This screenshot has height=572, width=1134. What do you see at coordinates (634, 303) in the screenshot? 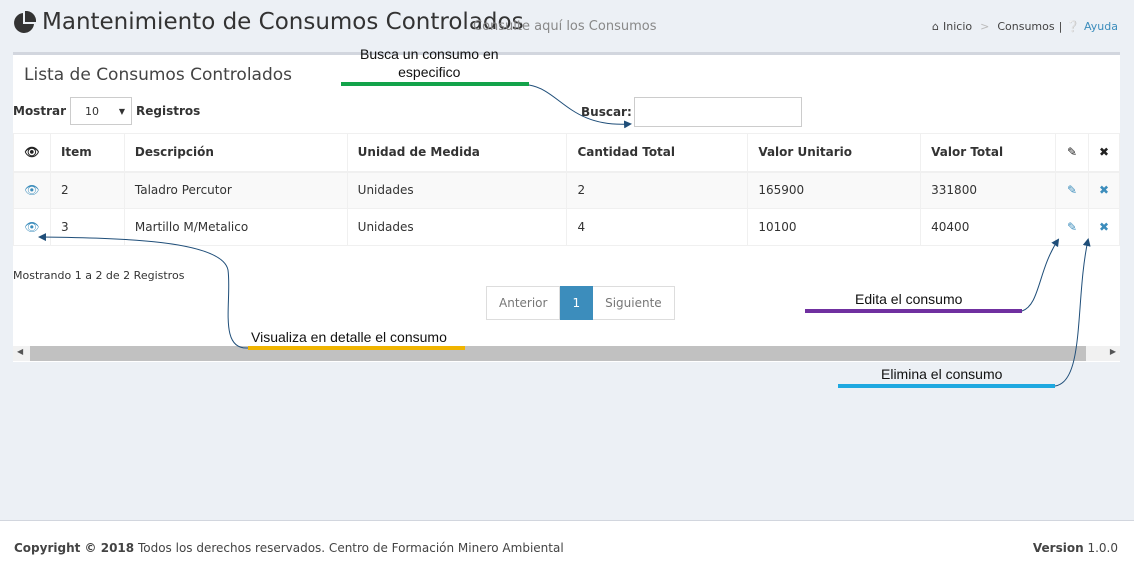
I see `next-button: Siguiente` at bounding box center [634, 303].